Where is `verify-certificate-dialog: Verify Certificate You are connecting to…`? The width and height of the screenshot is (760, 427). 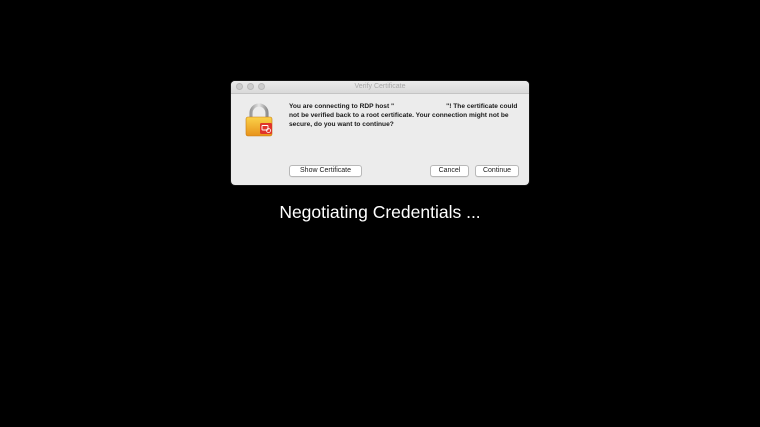
verify-certificate-dialog: Verify Certificate You are connecting to… is located at coordinates (380, 133).